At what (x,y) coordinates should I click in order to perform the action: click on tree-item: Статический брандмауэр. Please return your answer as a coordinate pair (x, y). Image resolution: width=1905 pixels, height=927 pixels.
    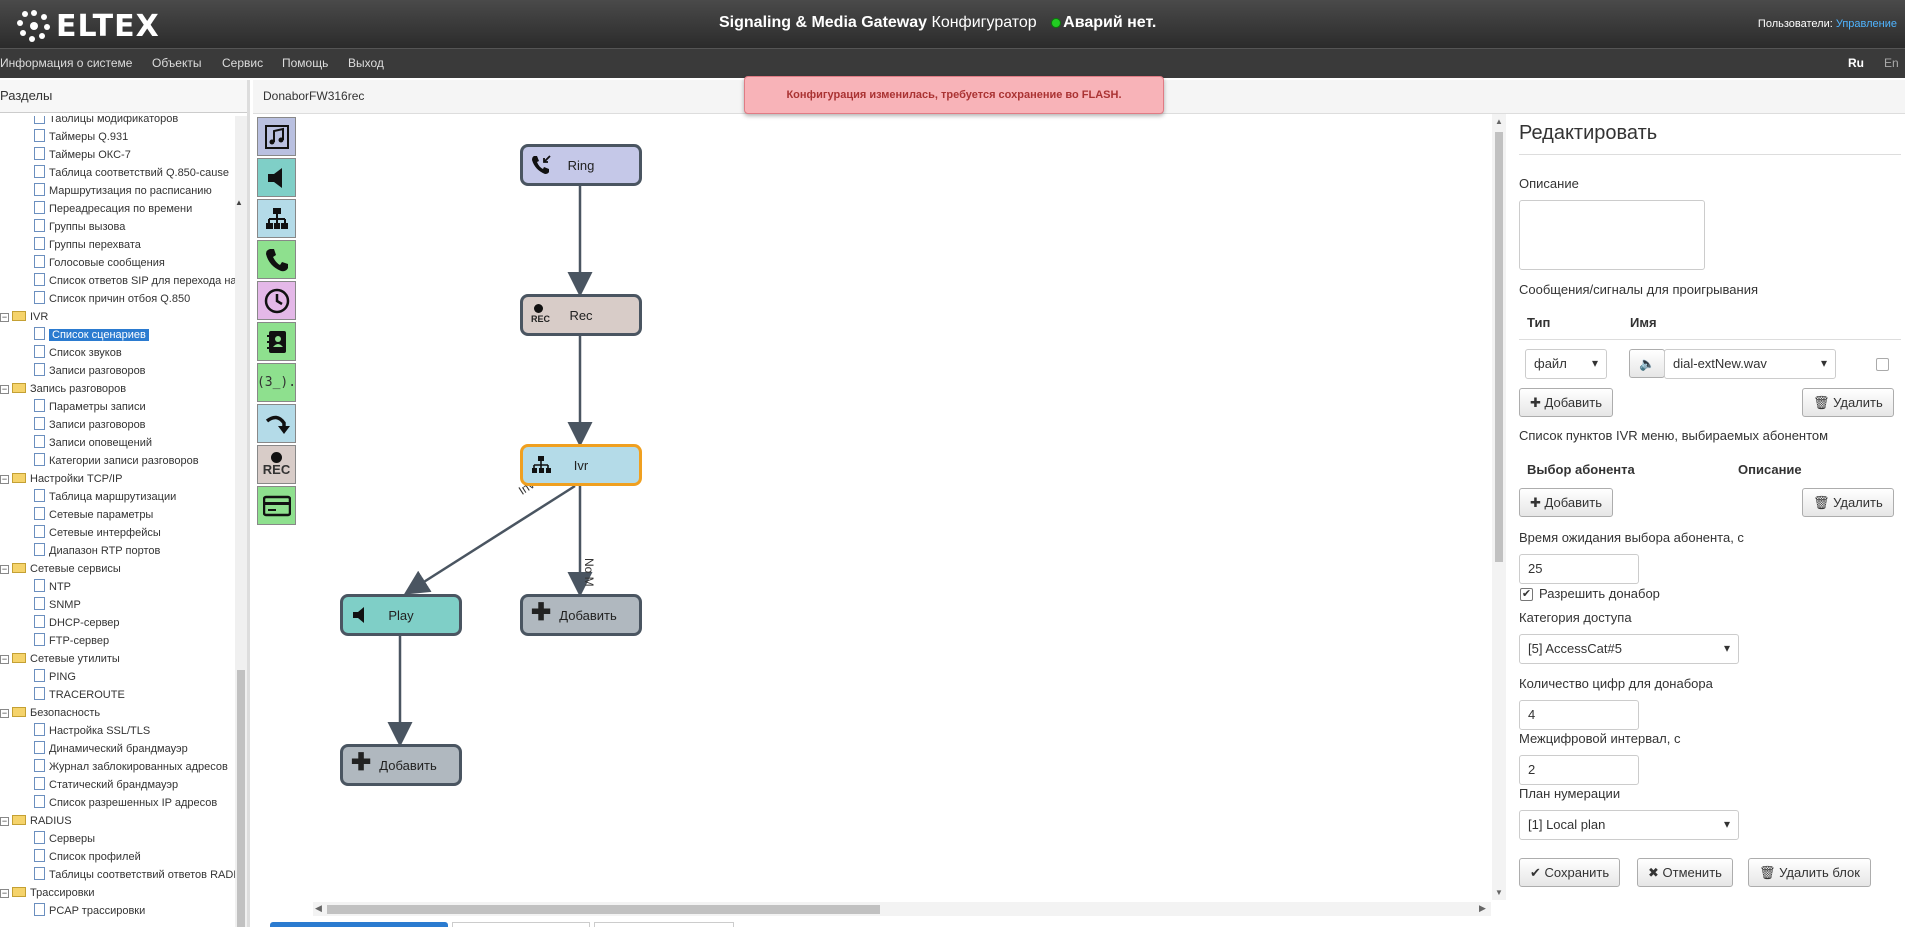
    Looking at the image, I should click on (106, 785).